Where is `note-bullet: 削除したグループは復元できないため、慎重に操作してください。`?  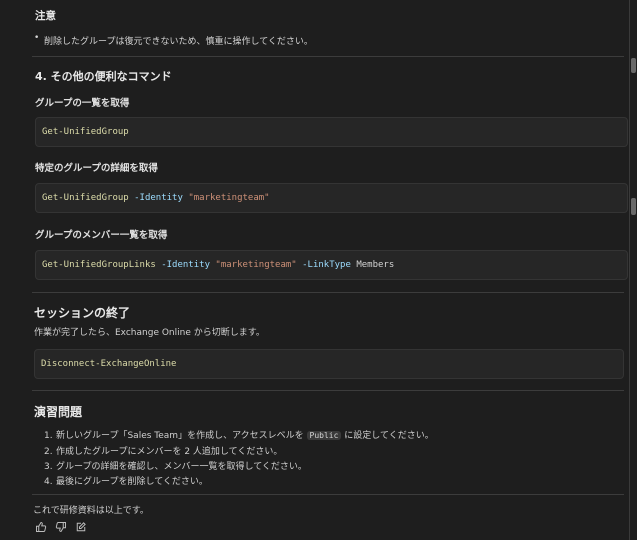
note-bullet: 削除したグループは復元できないため、慎重に操作してください。 is located at coordinates (173, 40).